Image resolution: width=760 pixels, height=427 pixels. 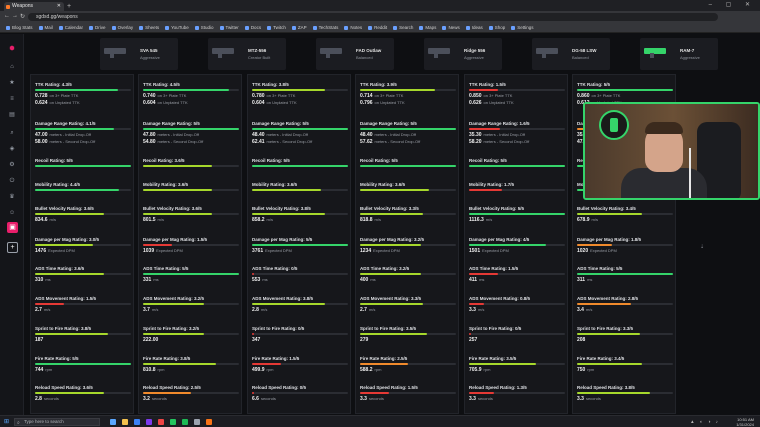 I want to click on weapon-card: DG-58 LSW Balanced, so click(x=571, y=54).